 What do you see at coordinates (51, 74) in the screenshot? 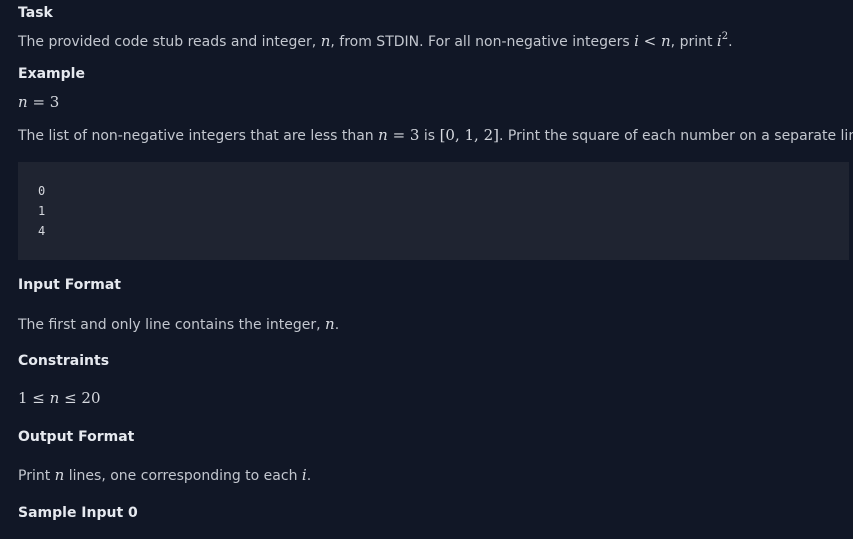
I see `example-heading: Example` at bounding box center [51, 74].